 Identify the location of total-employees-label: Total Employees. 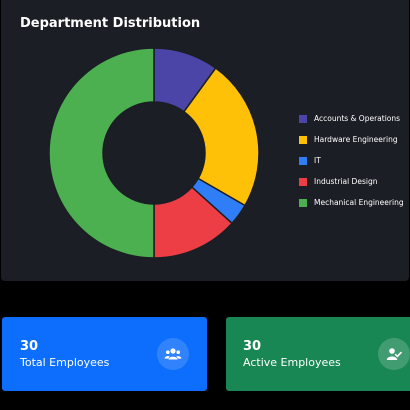
(65, 362).